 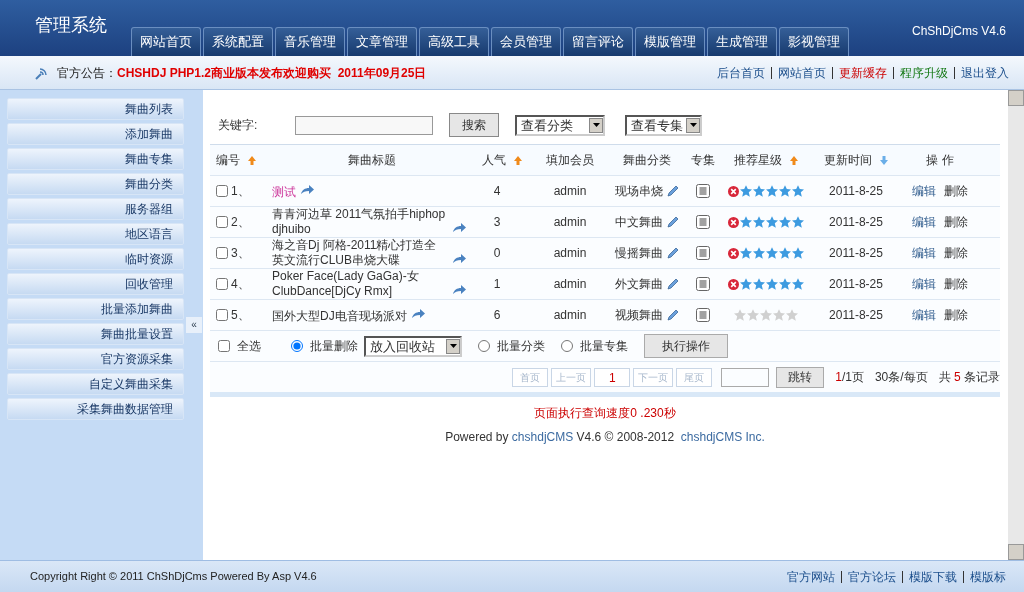 I want to click on hits-cell-text: 0, so click(x=497, y=253).